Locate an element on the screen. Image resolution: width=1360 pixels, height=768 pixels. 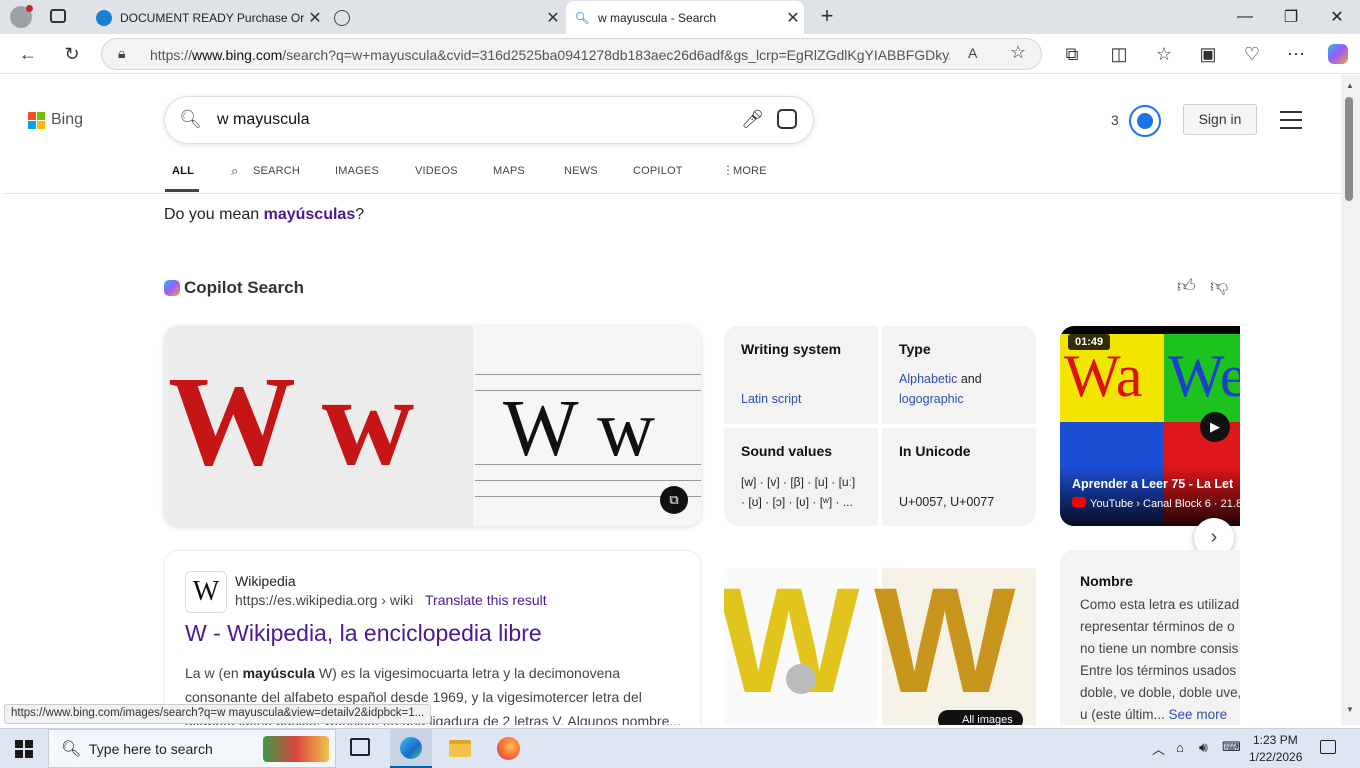
tab-document: DOCUMENT READY Purchase Ord ✕ is located at coordinates (207, 17).